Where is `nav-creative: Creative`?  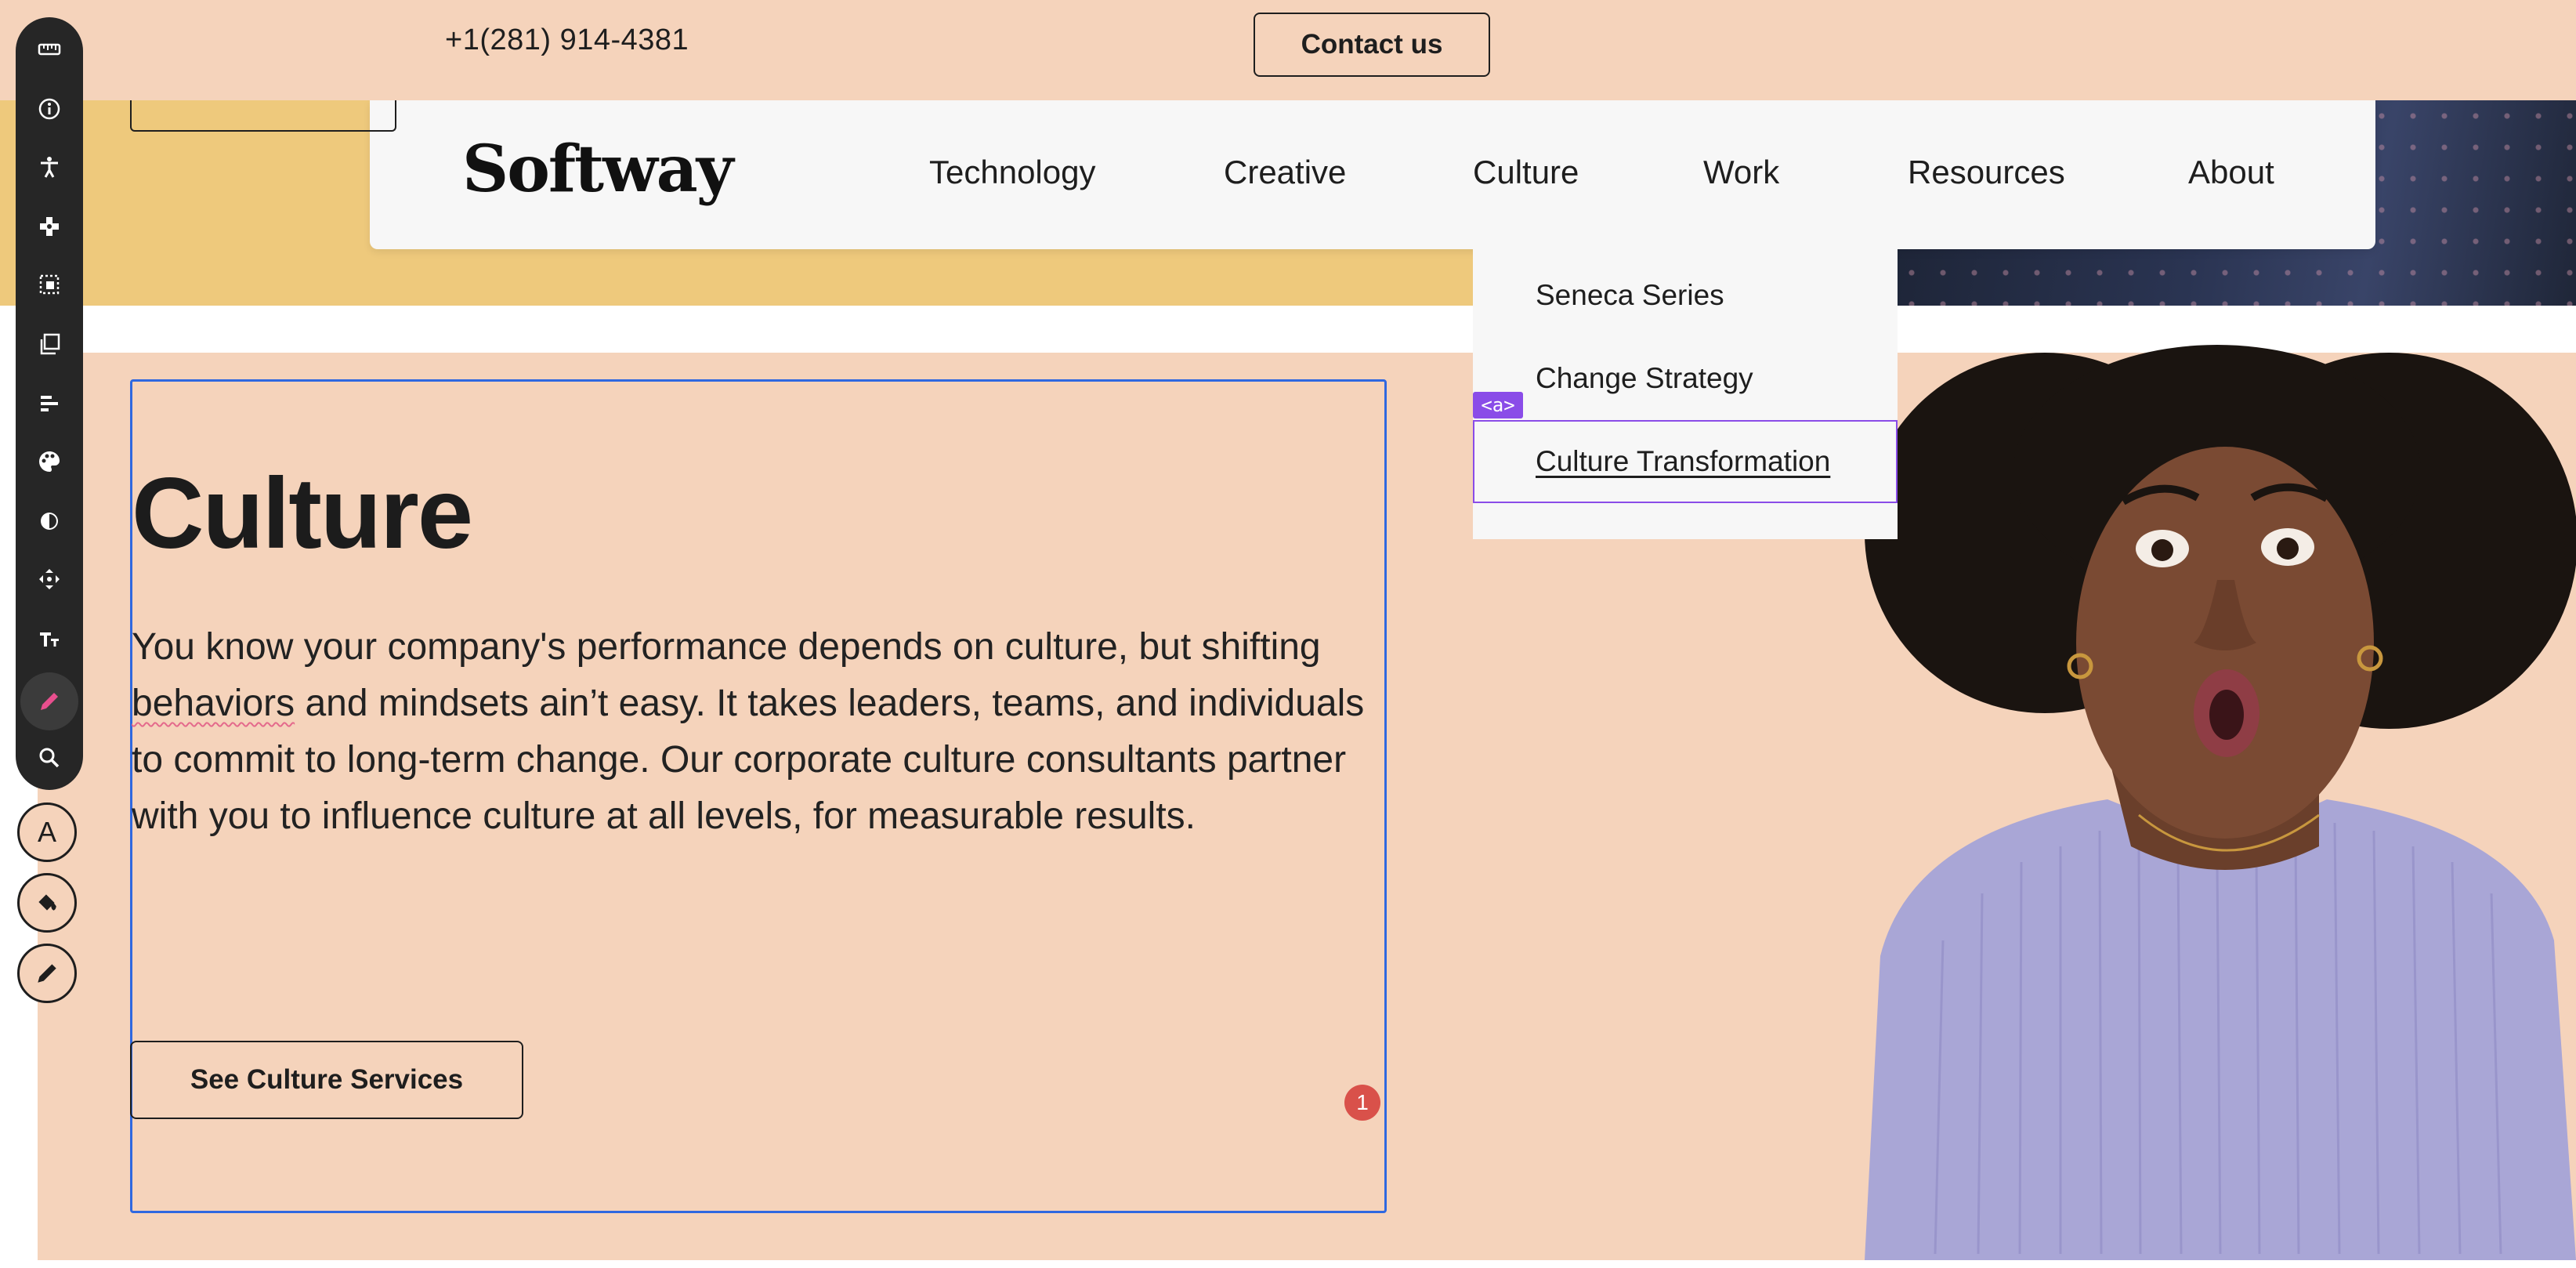 nav-creative: Creative is located at coordinates (1285, 173).